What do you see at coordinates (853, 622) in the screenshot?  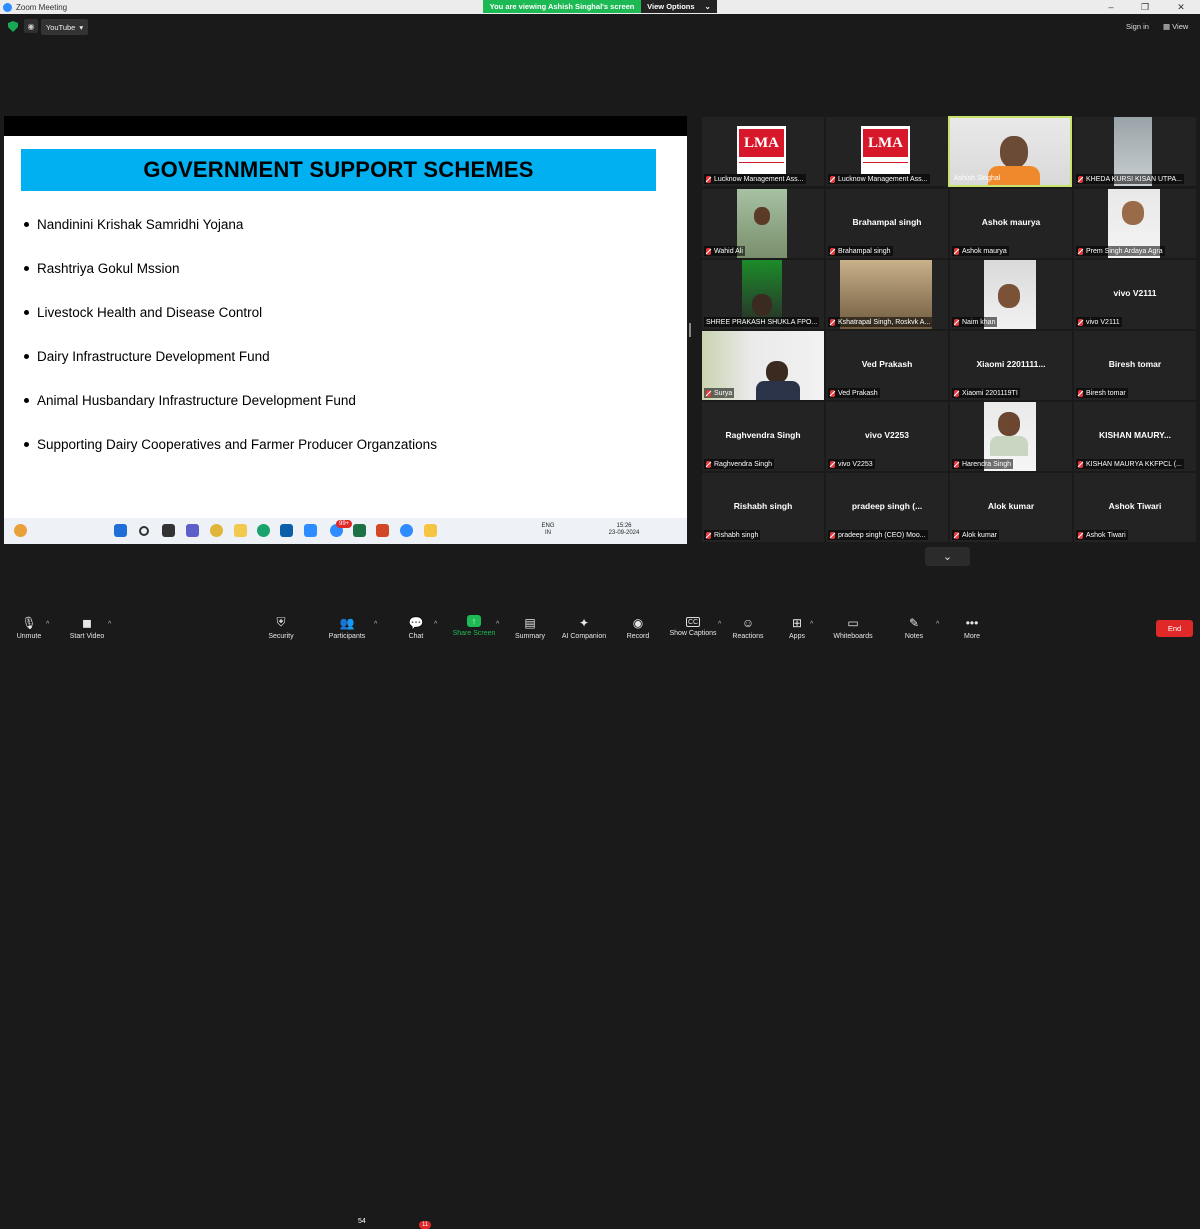 I see `whiteboard-icon: ▭` at bounding box center [853, 622].